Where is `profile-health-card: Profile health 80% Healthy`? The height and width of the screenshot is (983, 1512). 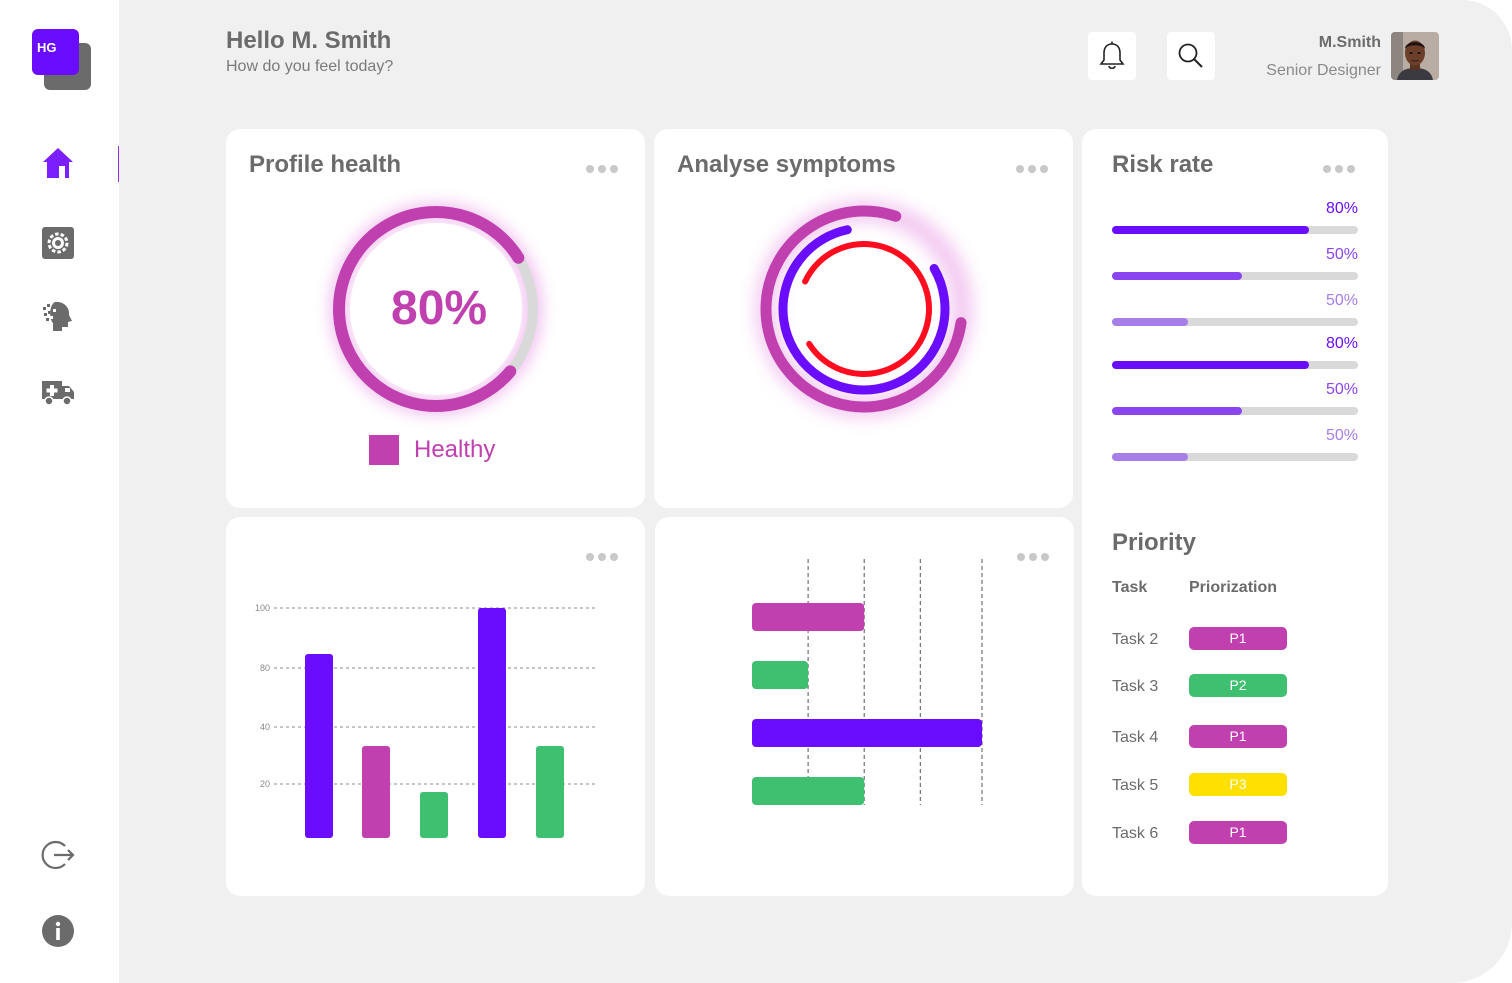
profile-health-card: Profile health 80% Healthy is located at coordinates (435, 318).